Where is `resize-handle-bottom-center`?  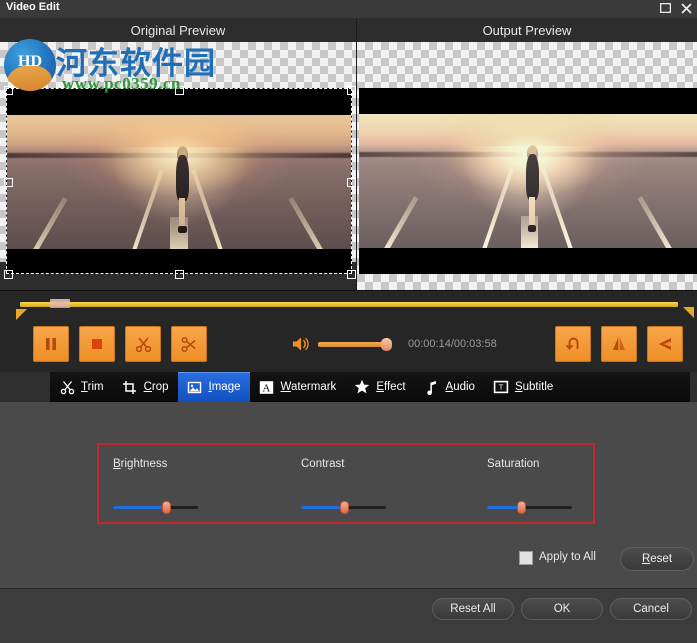
resize-handle-bottom-center is located at coordinates (179, 274).